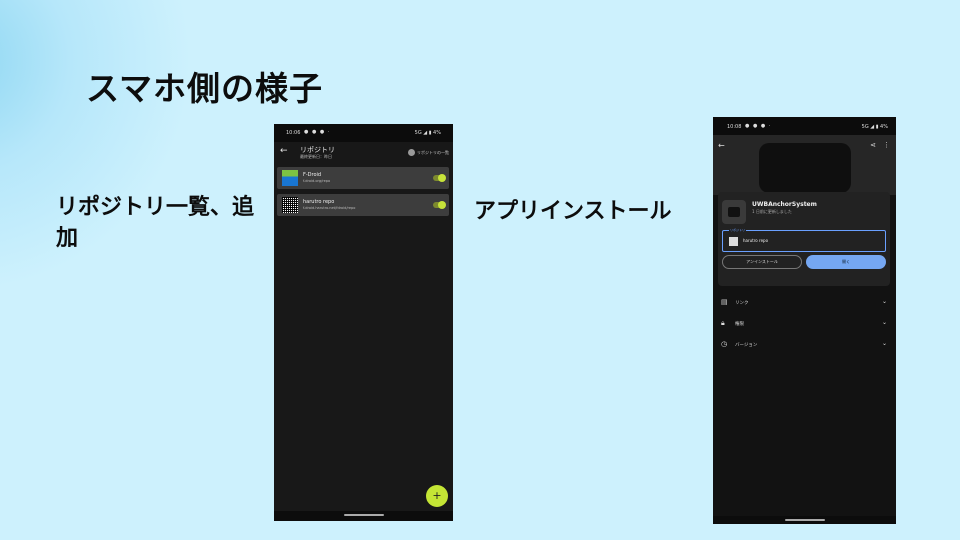  I want to click on repo-url: f-droid.org/repo, so click(317, 181).